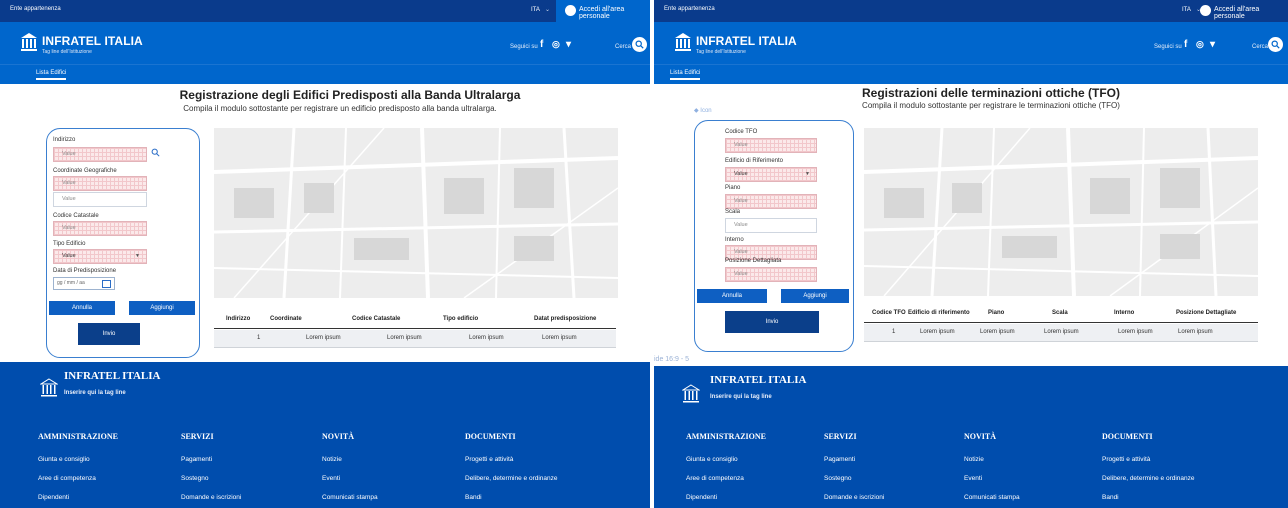  Describe the element at coordinates (996, 313) in the screenshot. I see `column-header: Piano` at that location.